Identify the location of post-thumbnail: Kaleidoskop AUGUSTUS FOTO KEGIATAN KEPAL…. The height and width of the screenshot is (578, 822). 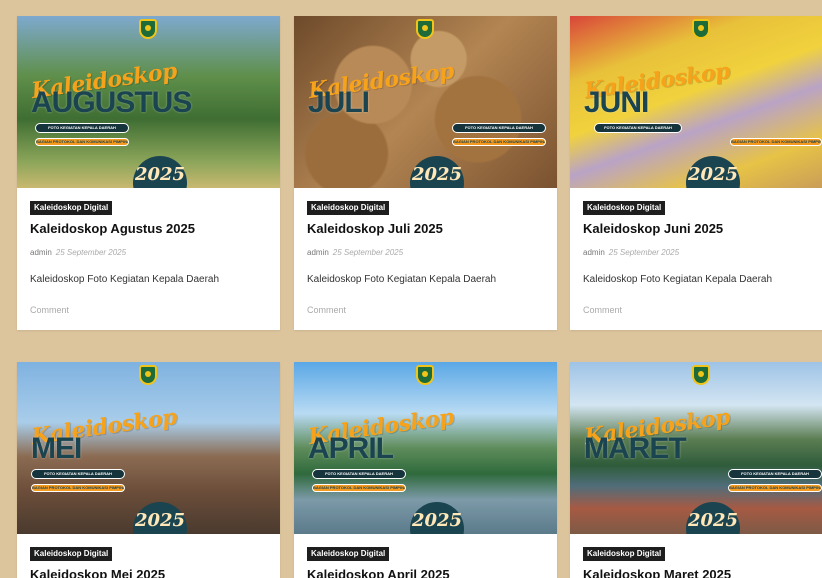
(148, 102).